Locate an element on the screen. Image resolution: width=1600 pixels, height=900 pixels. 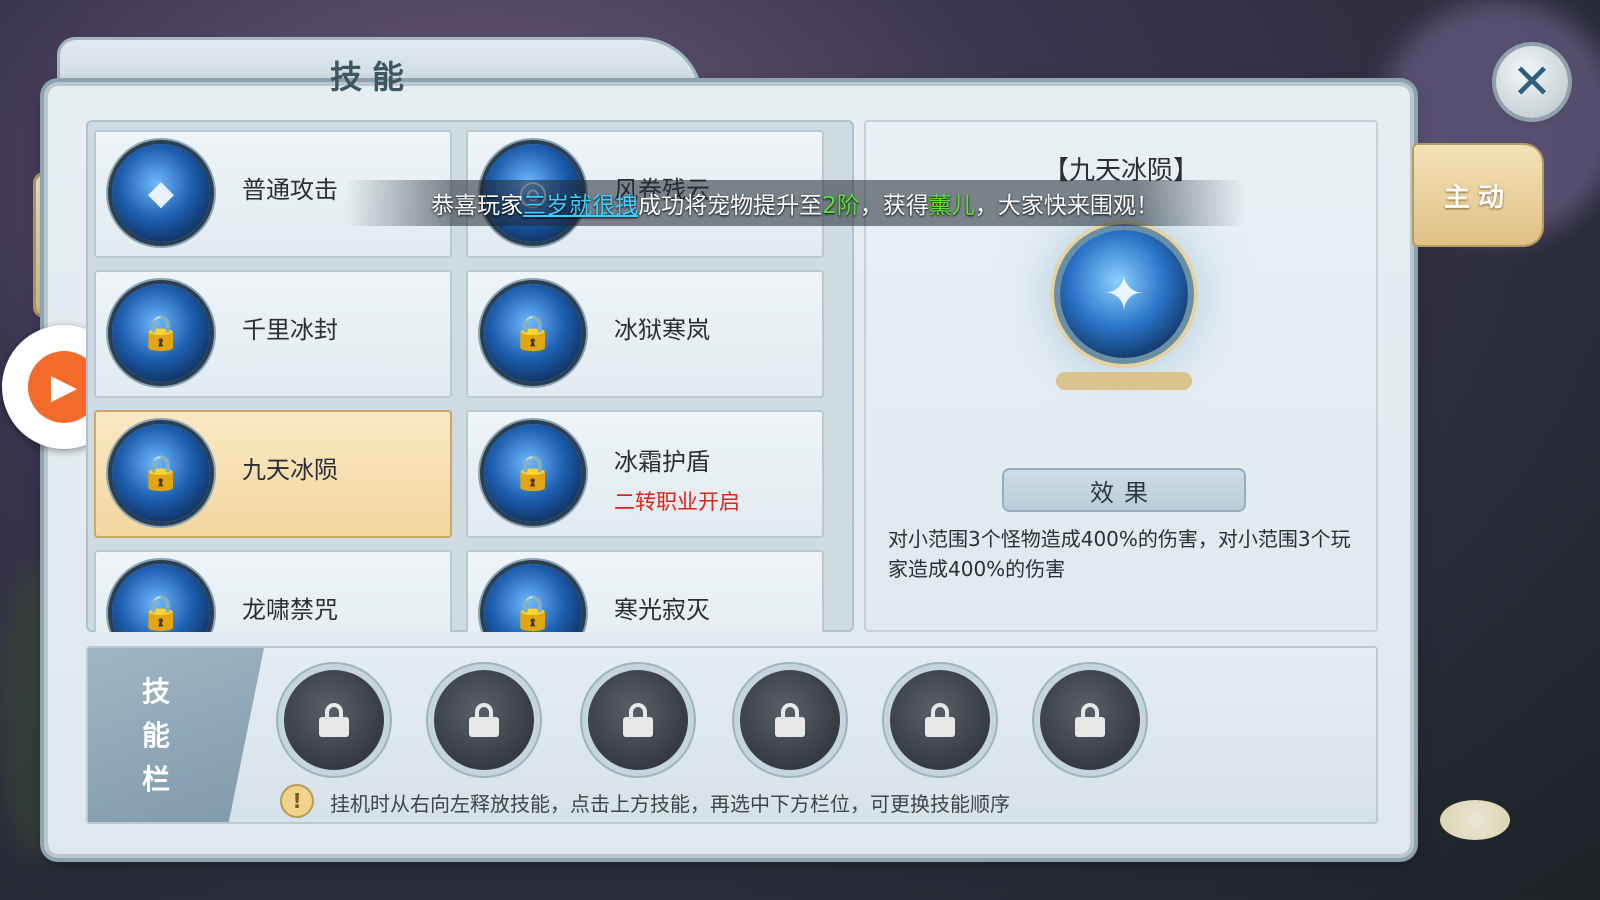
effect-banner: 效果 is located at coordinates (1124, 490).